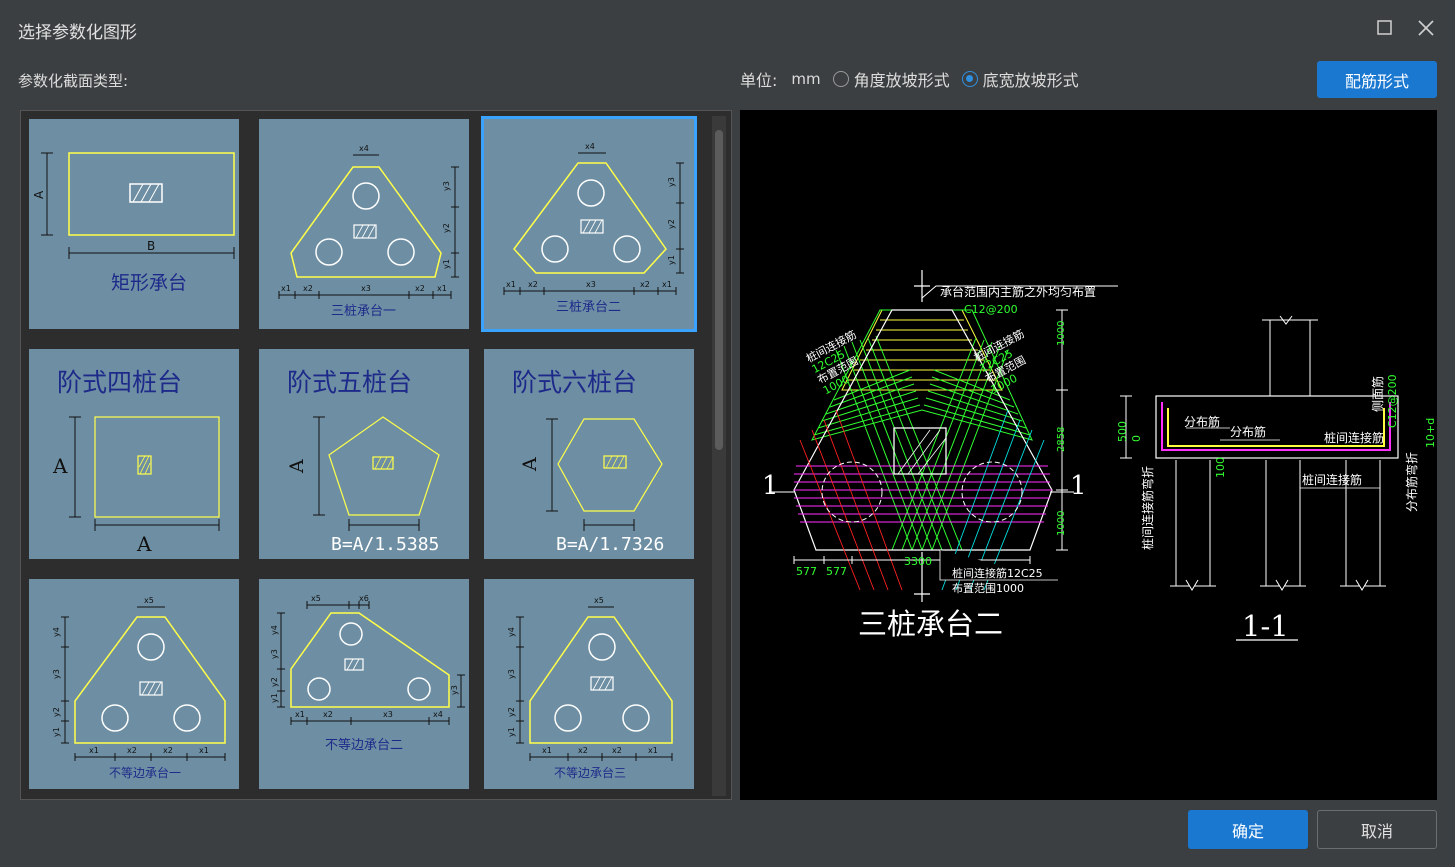 Image resolution: width=1455 pixels, height=867 pixels. Describe the element at coordinates (1377, 79) in the screenshot. I see `rebar-form-button: 配筋形式` at that location.